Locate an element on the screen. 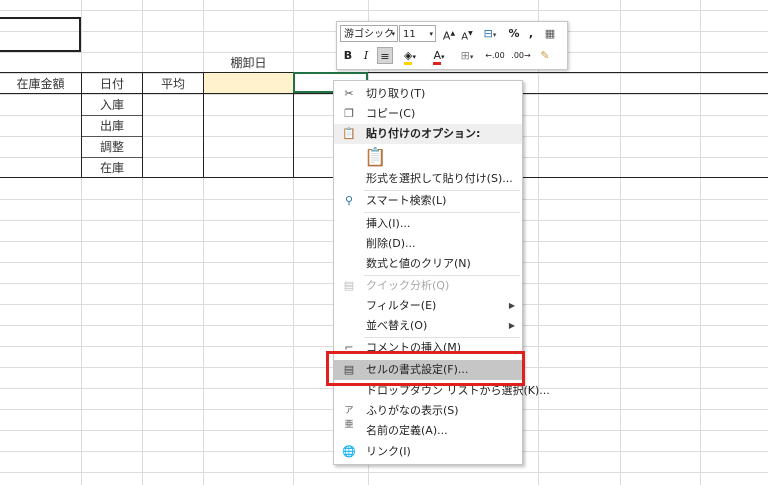 The image size is (768, 485). align-center-button: ≡ is located at coordinates (385, 55).